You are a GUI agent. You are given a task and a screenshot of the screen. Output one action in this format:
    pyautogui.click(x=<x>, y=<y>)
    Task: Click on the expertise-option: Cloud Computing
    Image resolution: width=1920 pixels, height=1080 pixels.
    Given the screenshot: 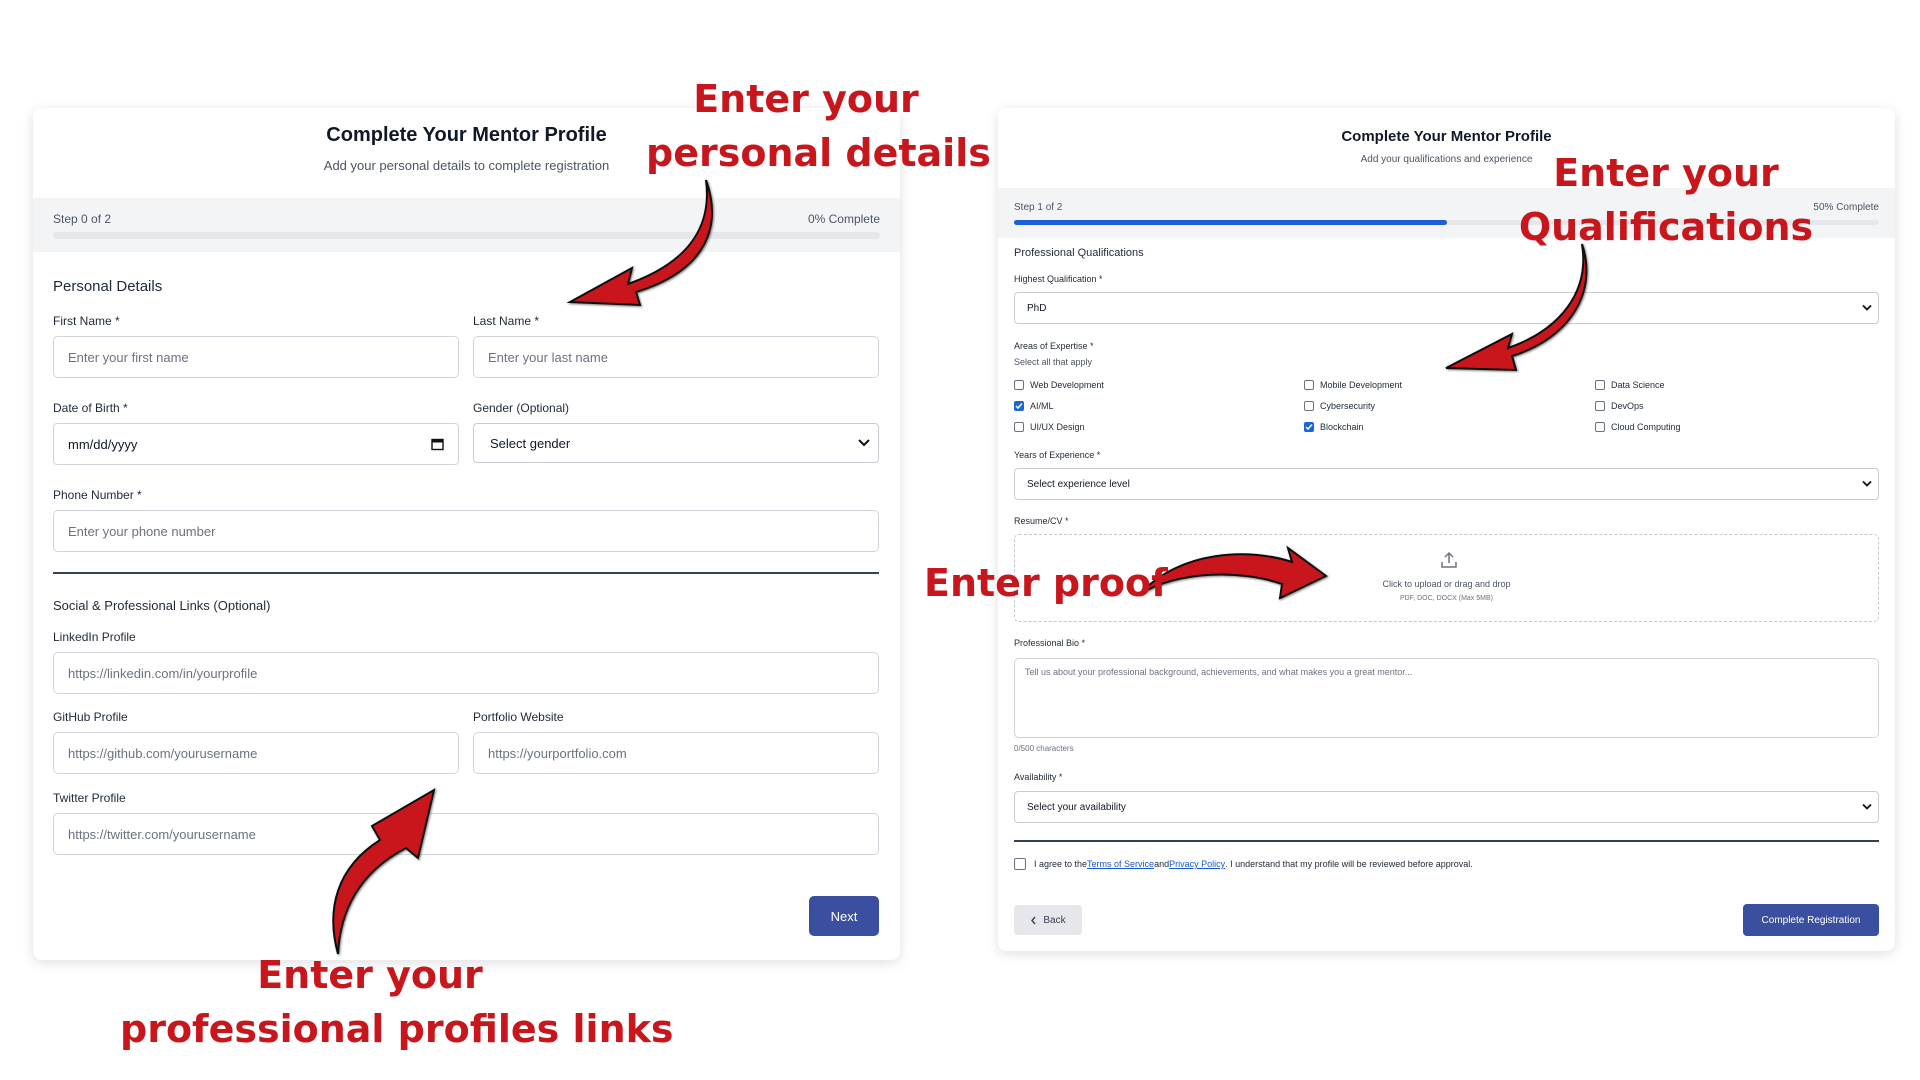 What is the action you would take?
    pyautogui.click(x=1638, y=427)
    